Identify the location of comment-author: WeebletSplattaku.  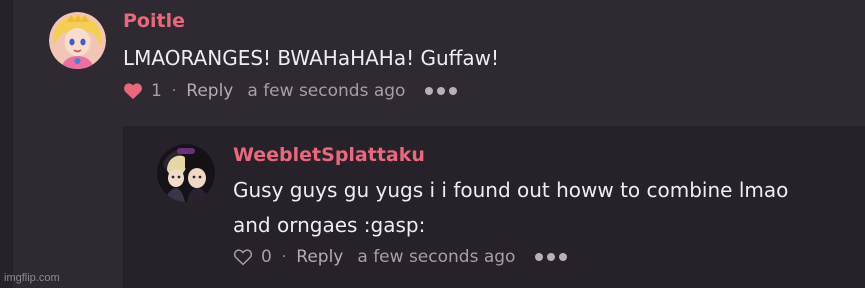
(329, 155).